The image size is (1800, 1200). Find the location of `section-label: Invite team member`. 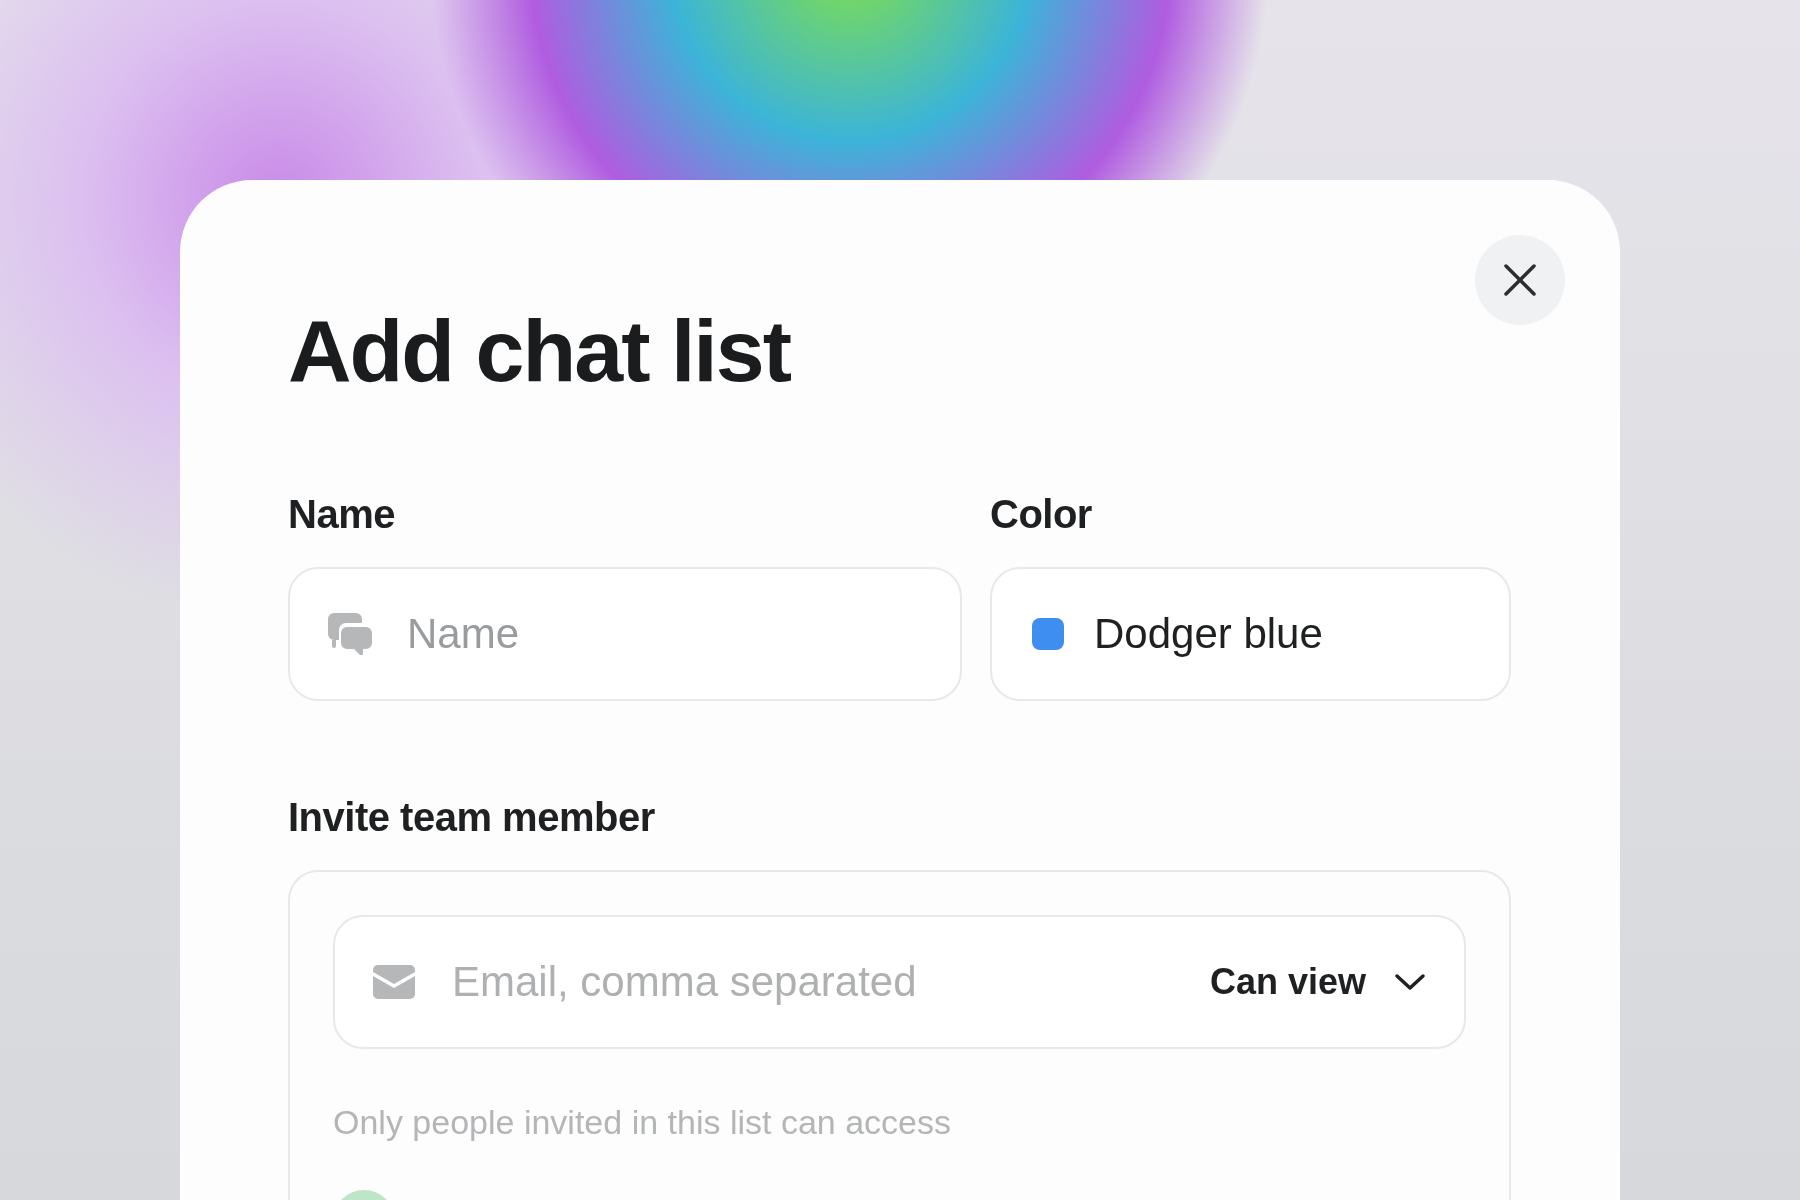

section-label: Invite team member is located at coordinates (472, 817).